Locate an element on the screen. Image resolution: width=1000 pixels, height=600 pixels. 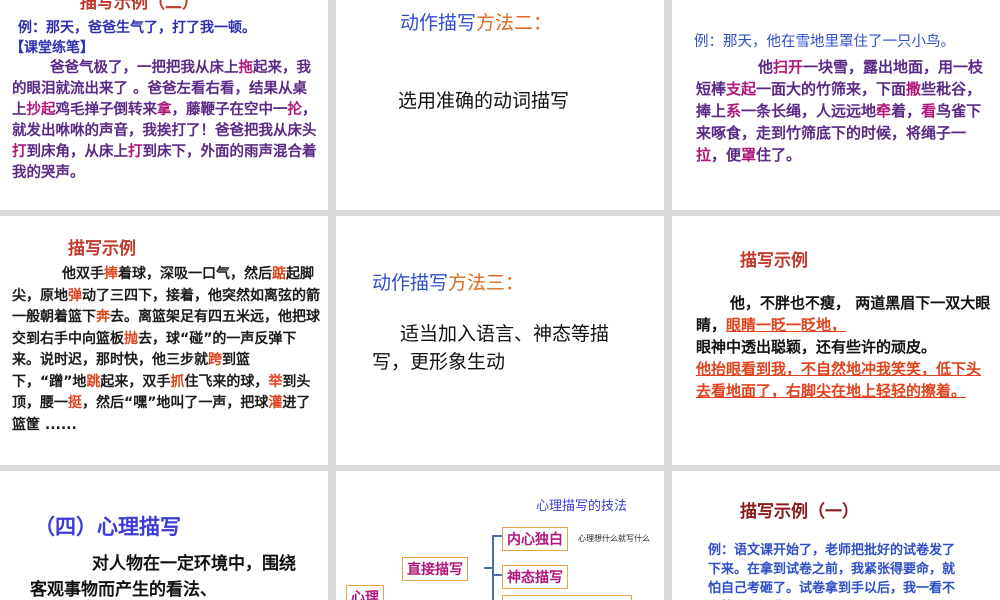
title-part: 方法三： is located at coordinates (486, 283).